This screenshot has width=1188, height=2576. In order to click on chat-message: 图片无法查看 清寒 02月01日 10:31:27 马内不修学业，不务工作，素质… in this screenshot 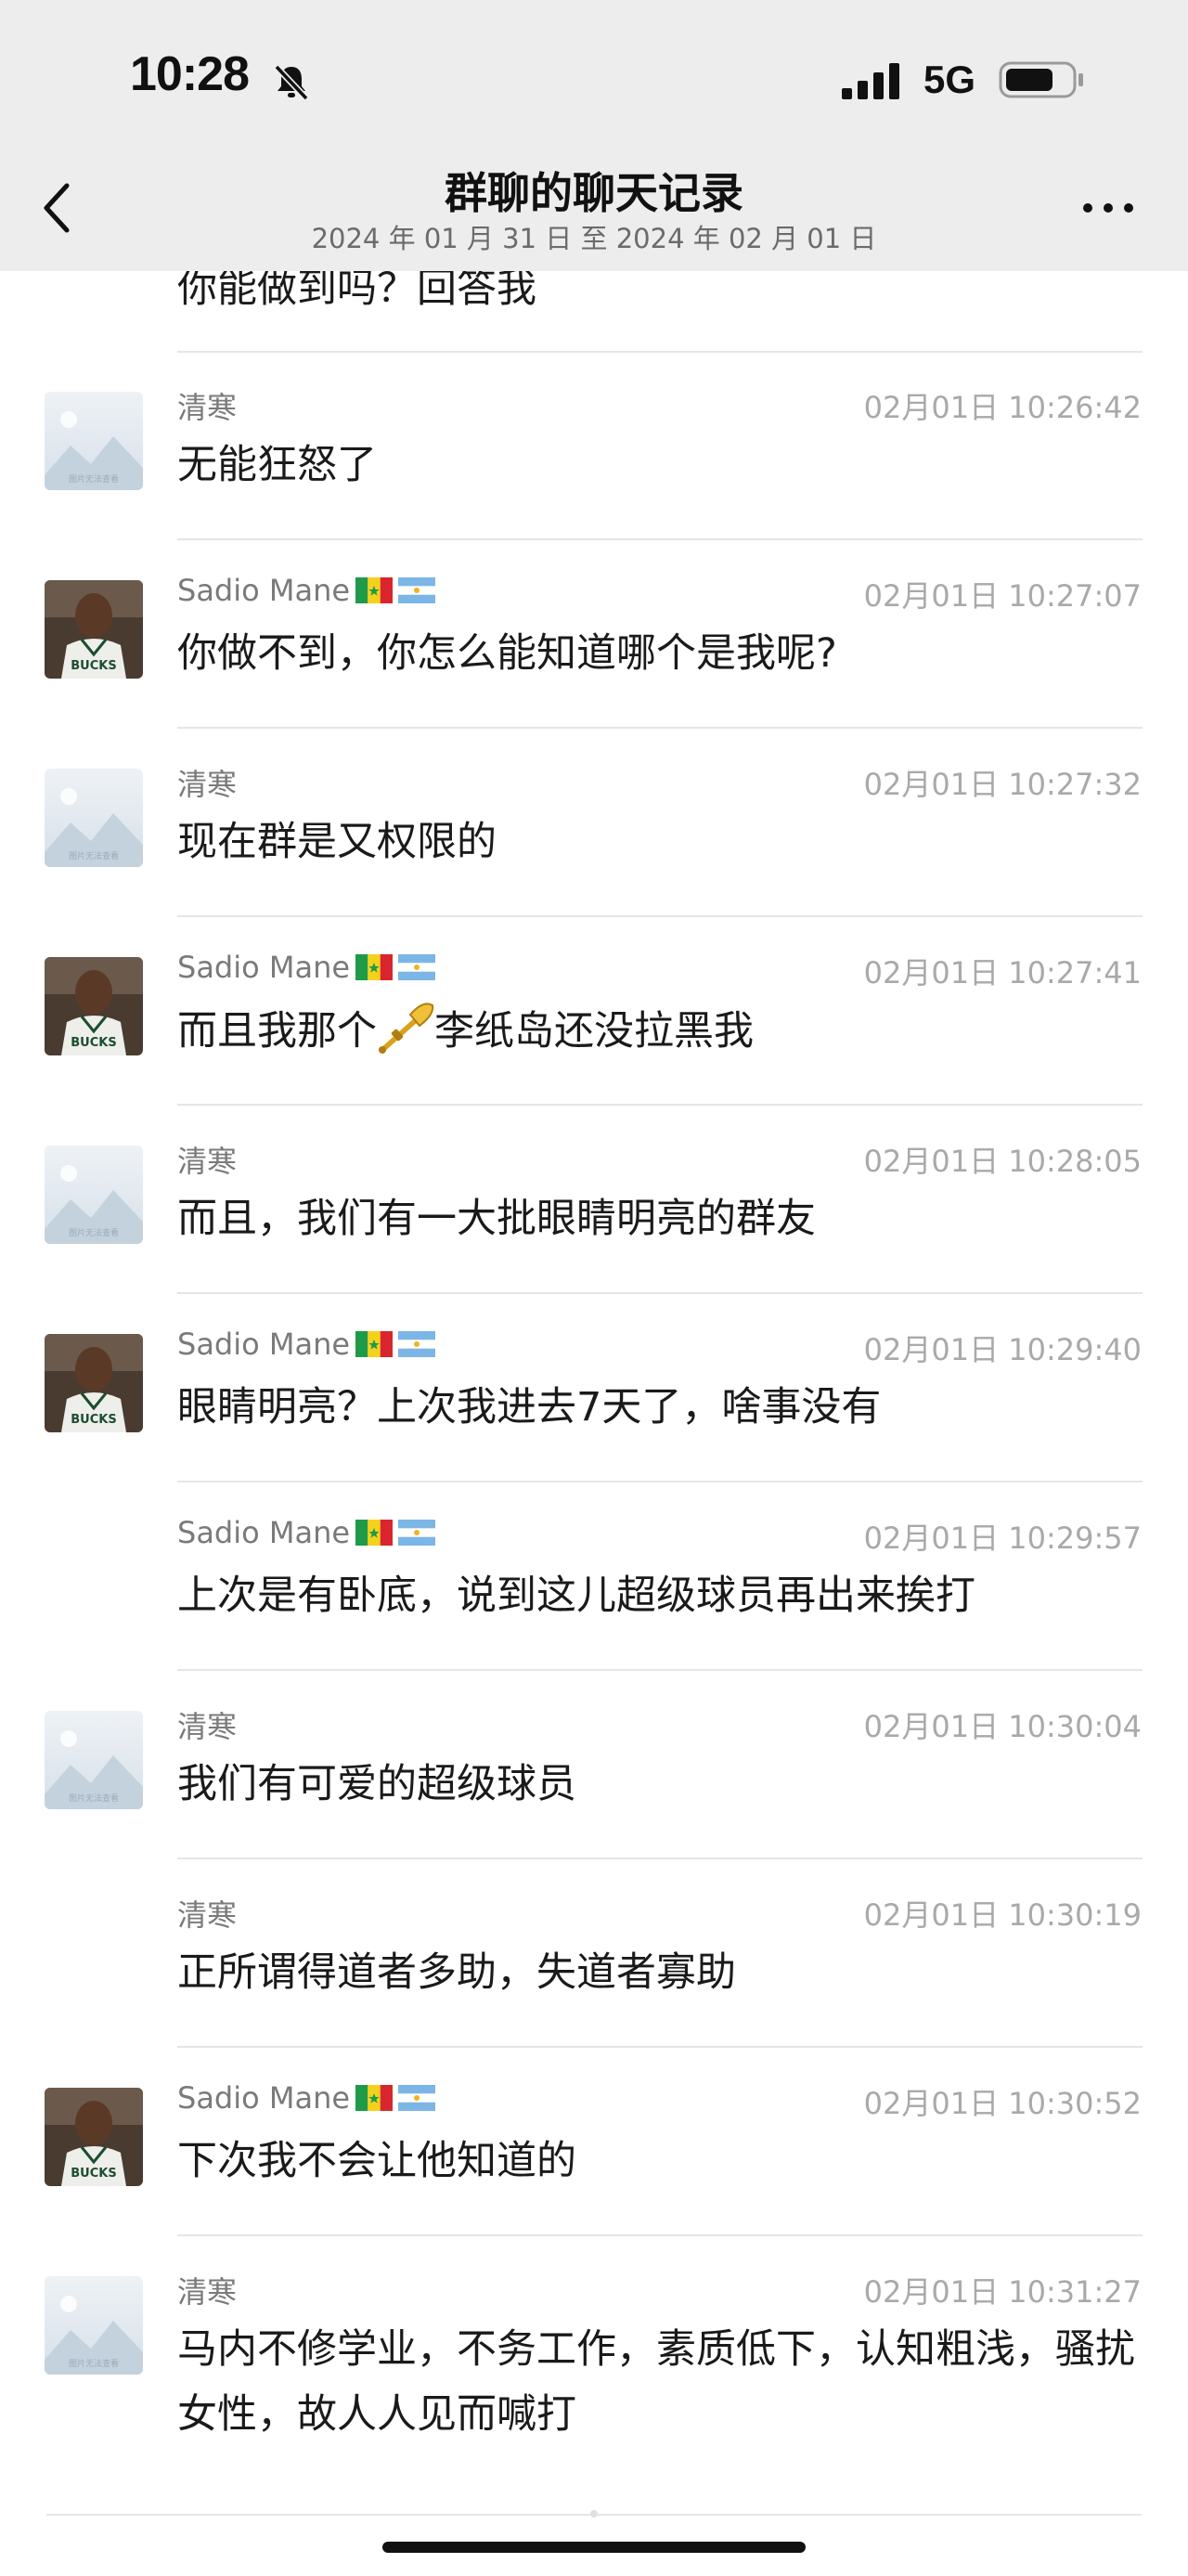, I will do `click(594, 2372)`.